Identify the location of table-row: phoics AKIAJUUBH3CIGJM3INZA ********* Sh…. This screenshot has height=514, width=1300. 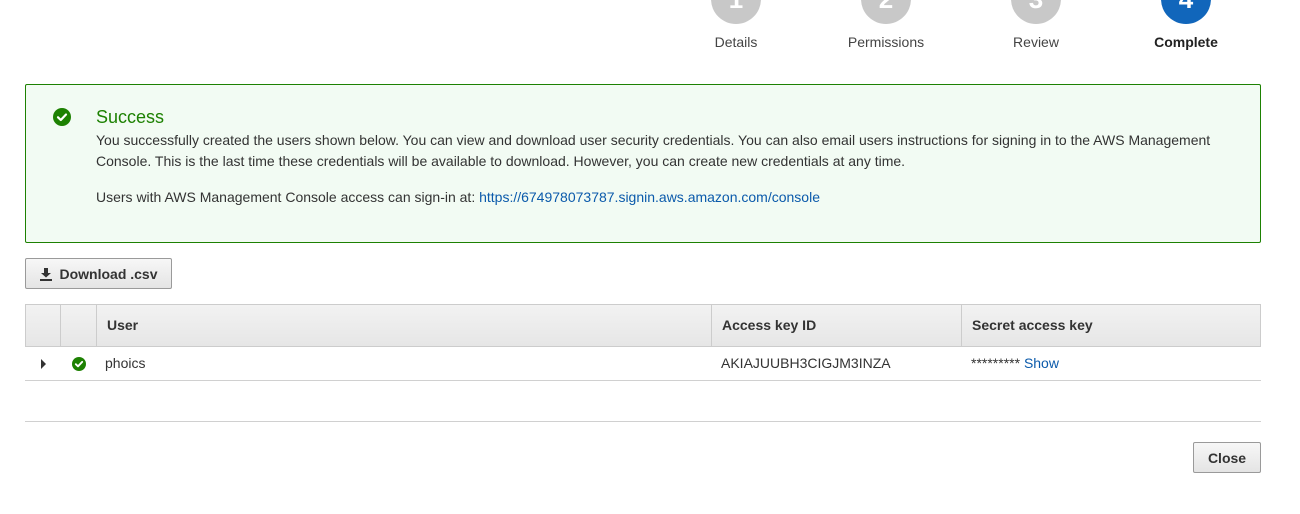
(643, 364).